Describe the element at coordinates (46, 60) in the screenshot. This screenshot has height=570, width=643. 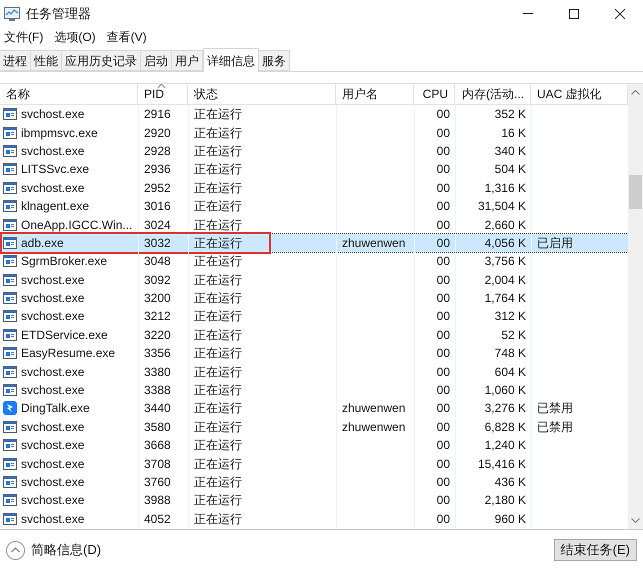
I see `tab: 性能` at that location.